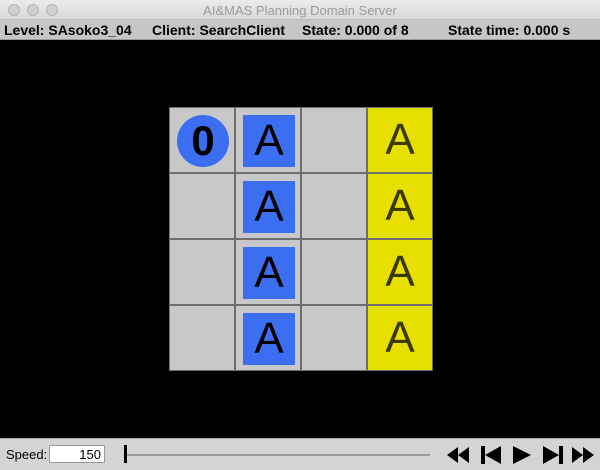 The image size is (600, 470). I want to click on rewind-button, so click(458, 455).